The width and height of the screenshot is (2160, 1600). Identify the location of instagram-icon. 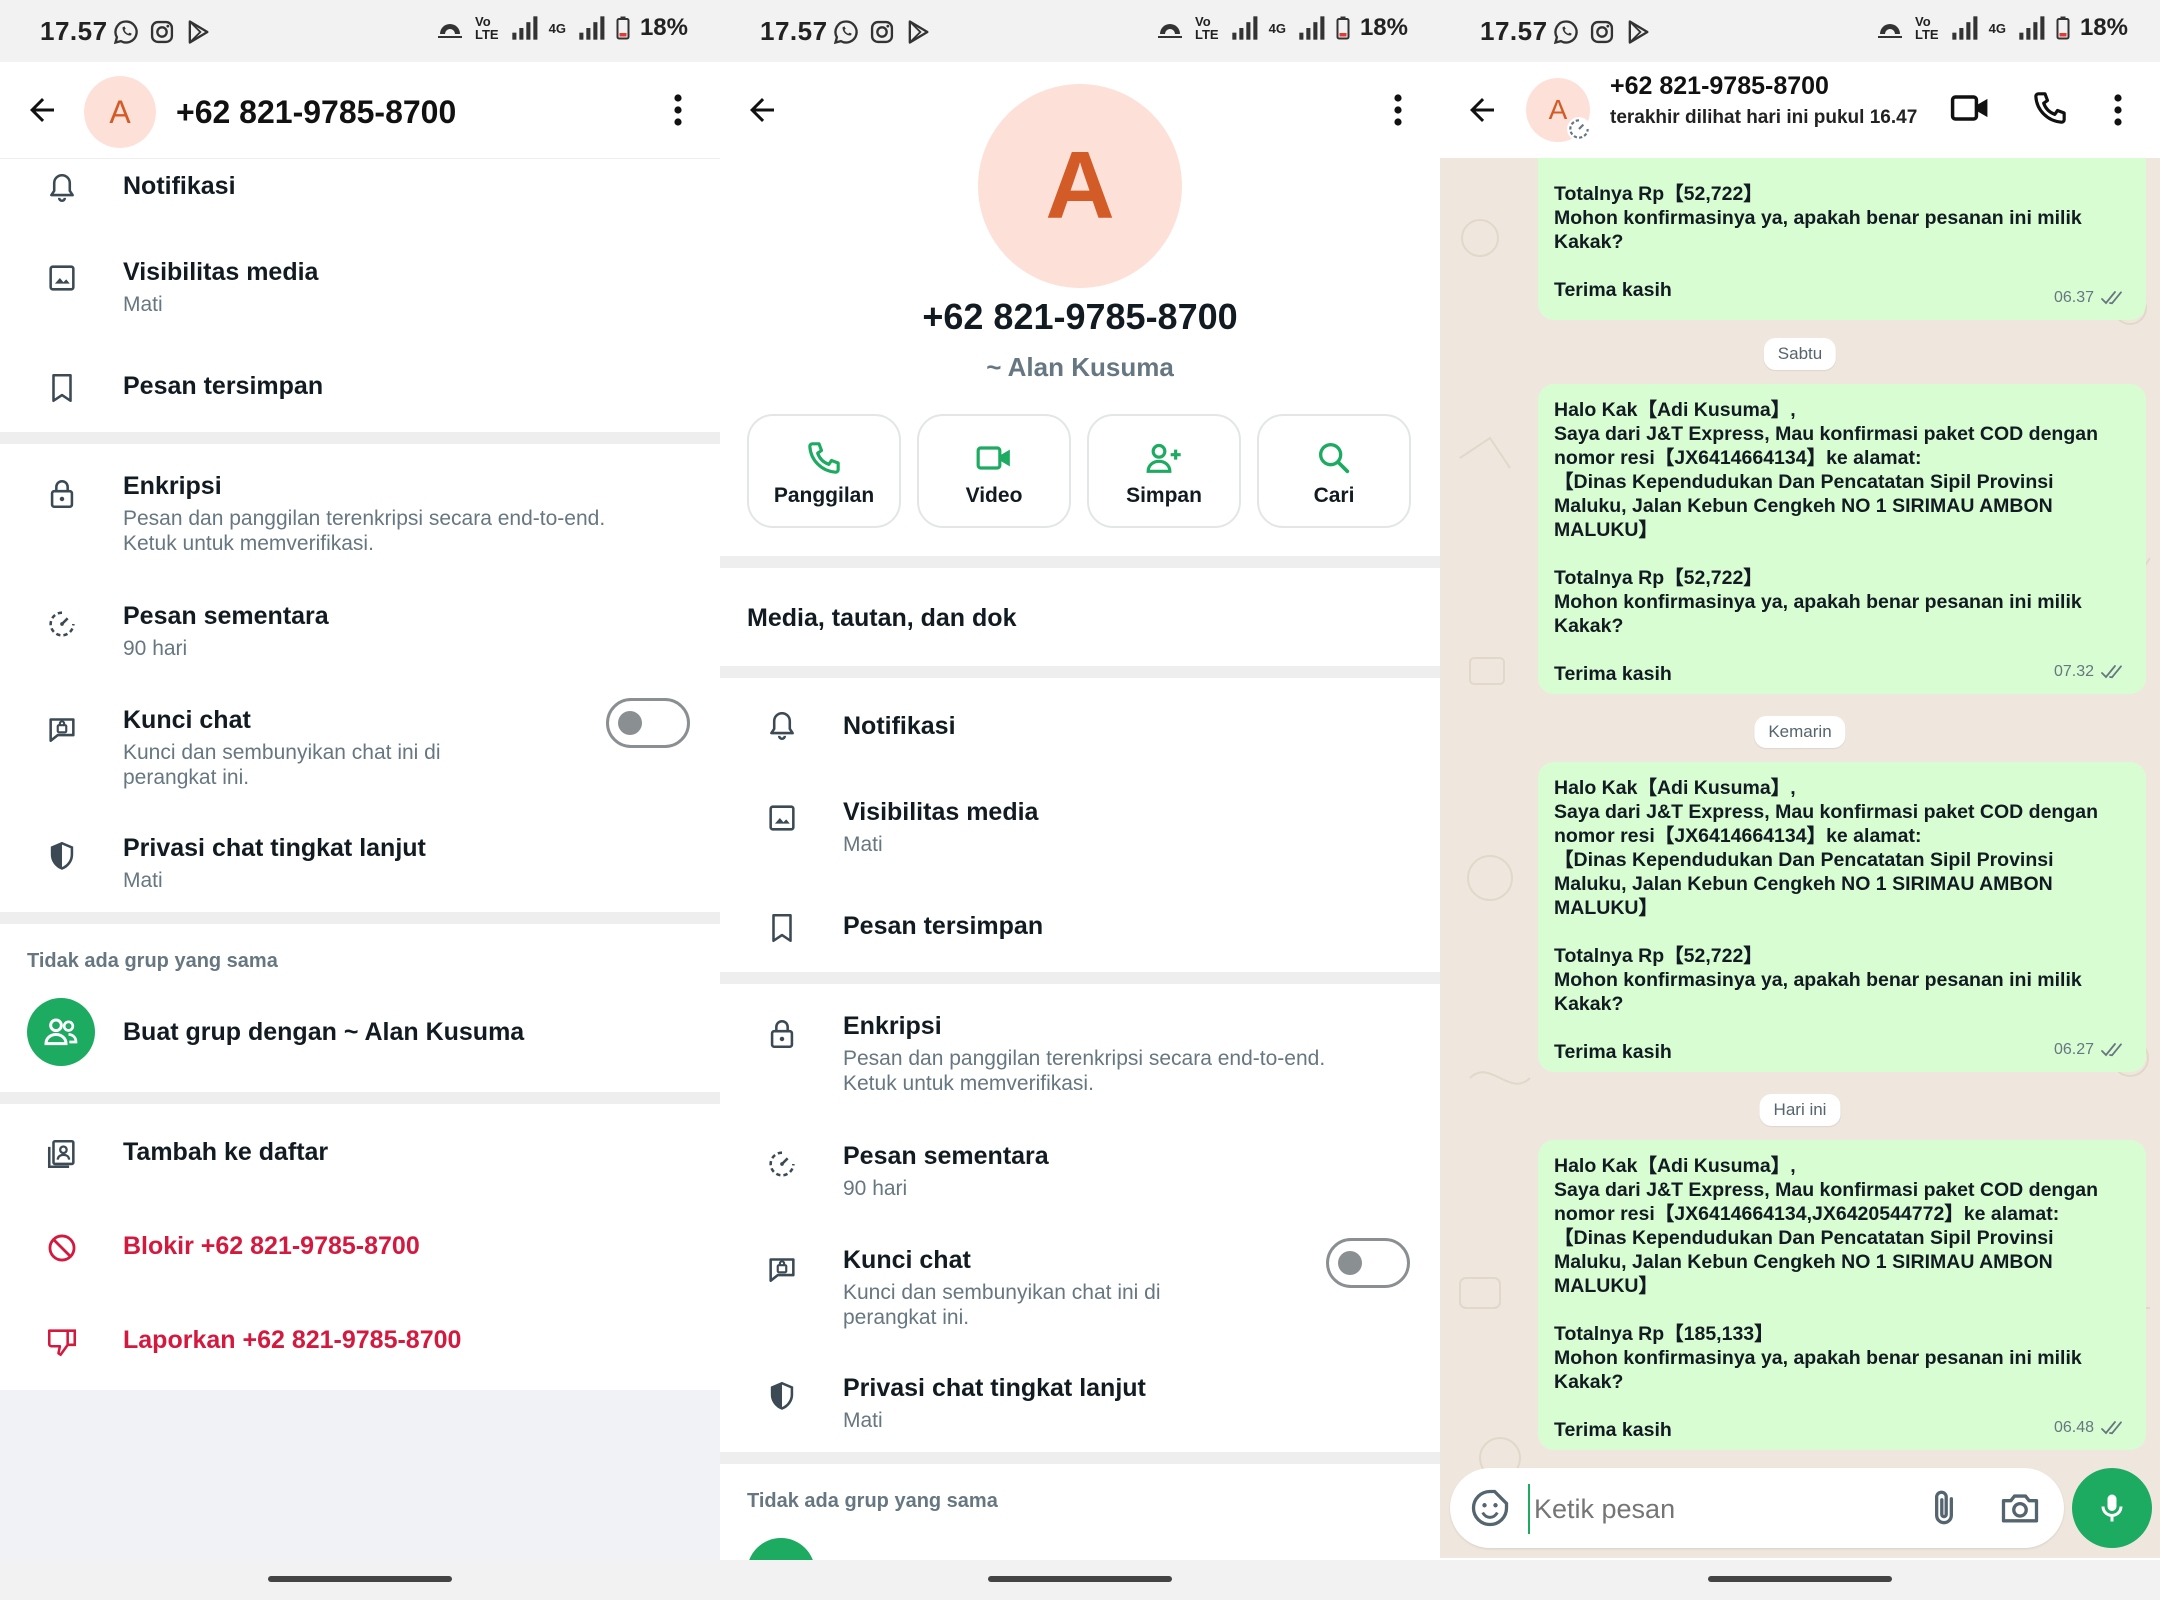
(882, 32).